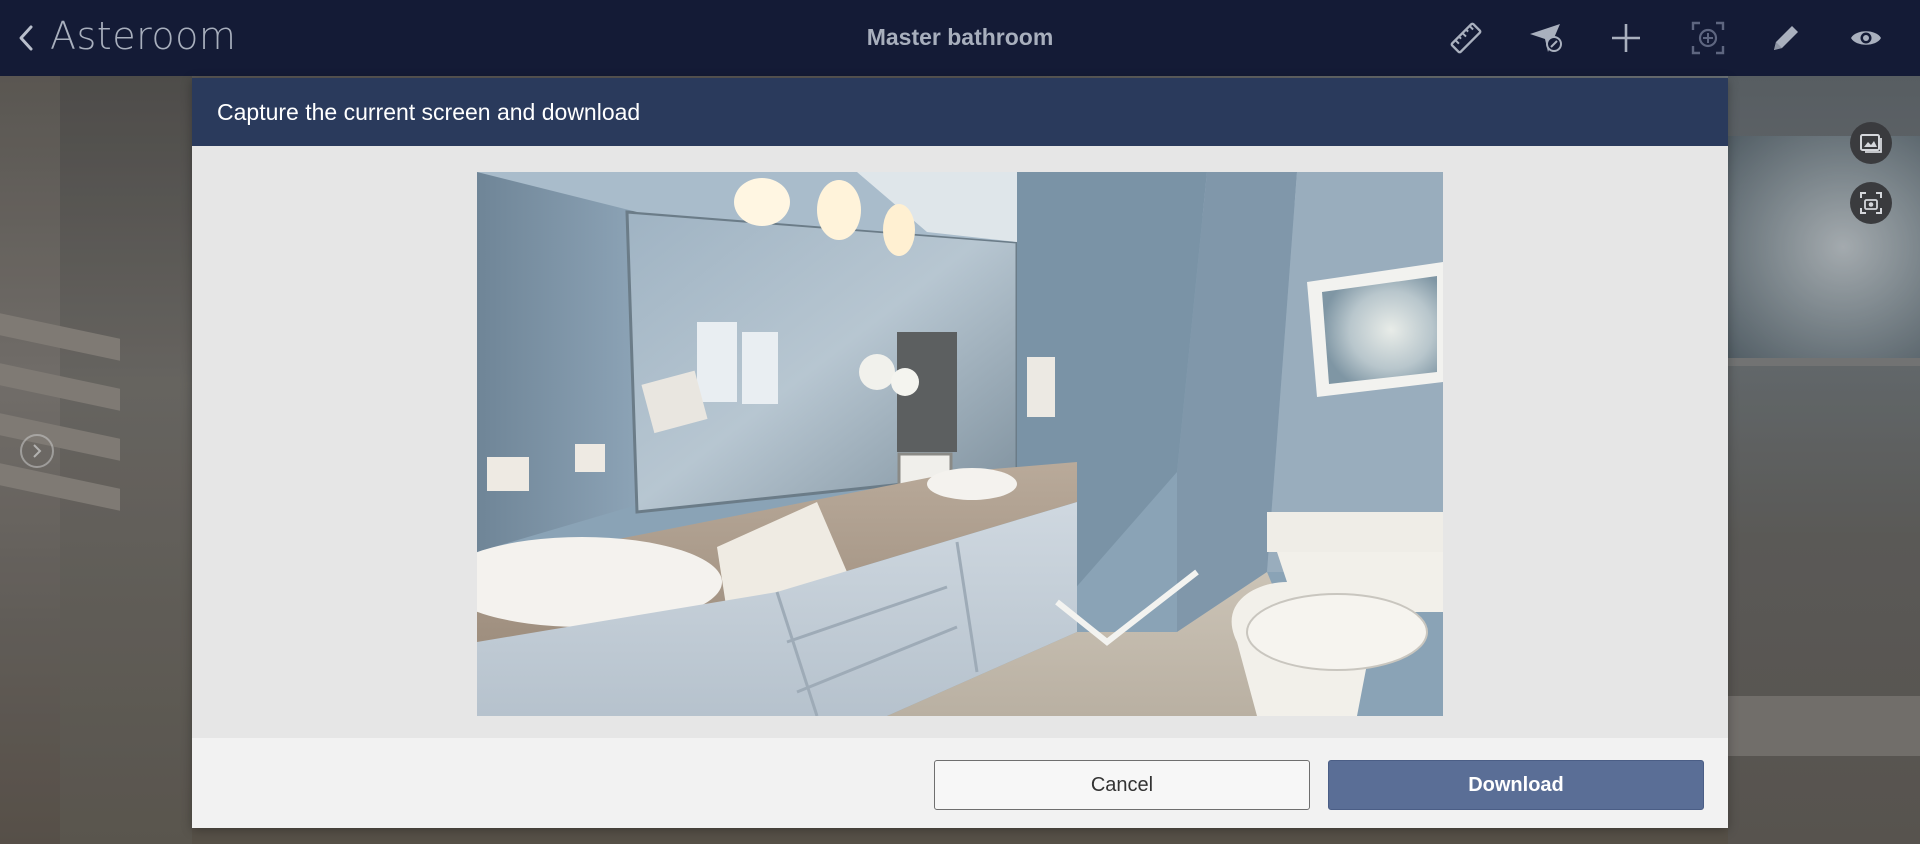 The height and width of the screenshot is (844, 1920). I want to click on view-button, so click(1866, 38).